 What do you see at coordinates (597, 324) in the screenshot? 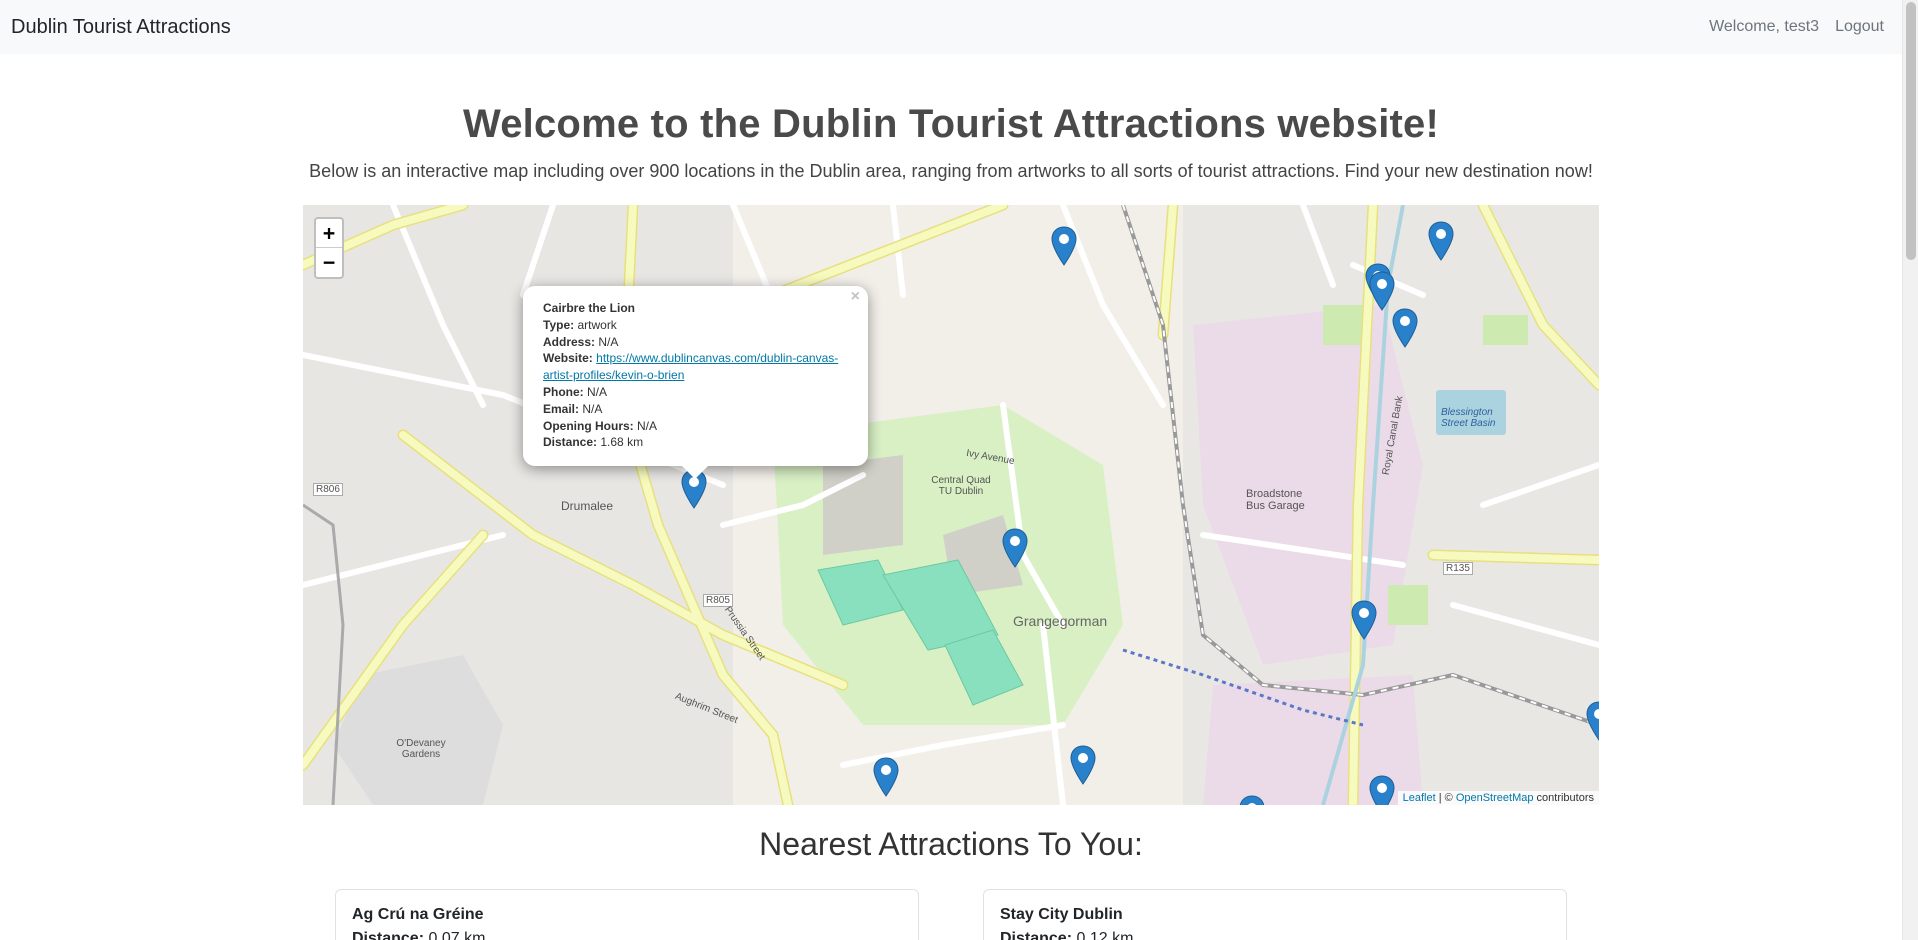
I see `popup-type: artwork` at bounding box center [597, 324].